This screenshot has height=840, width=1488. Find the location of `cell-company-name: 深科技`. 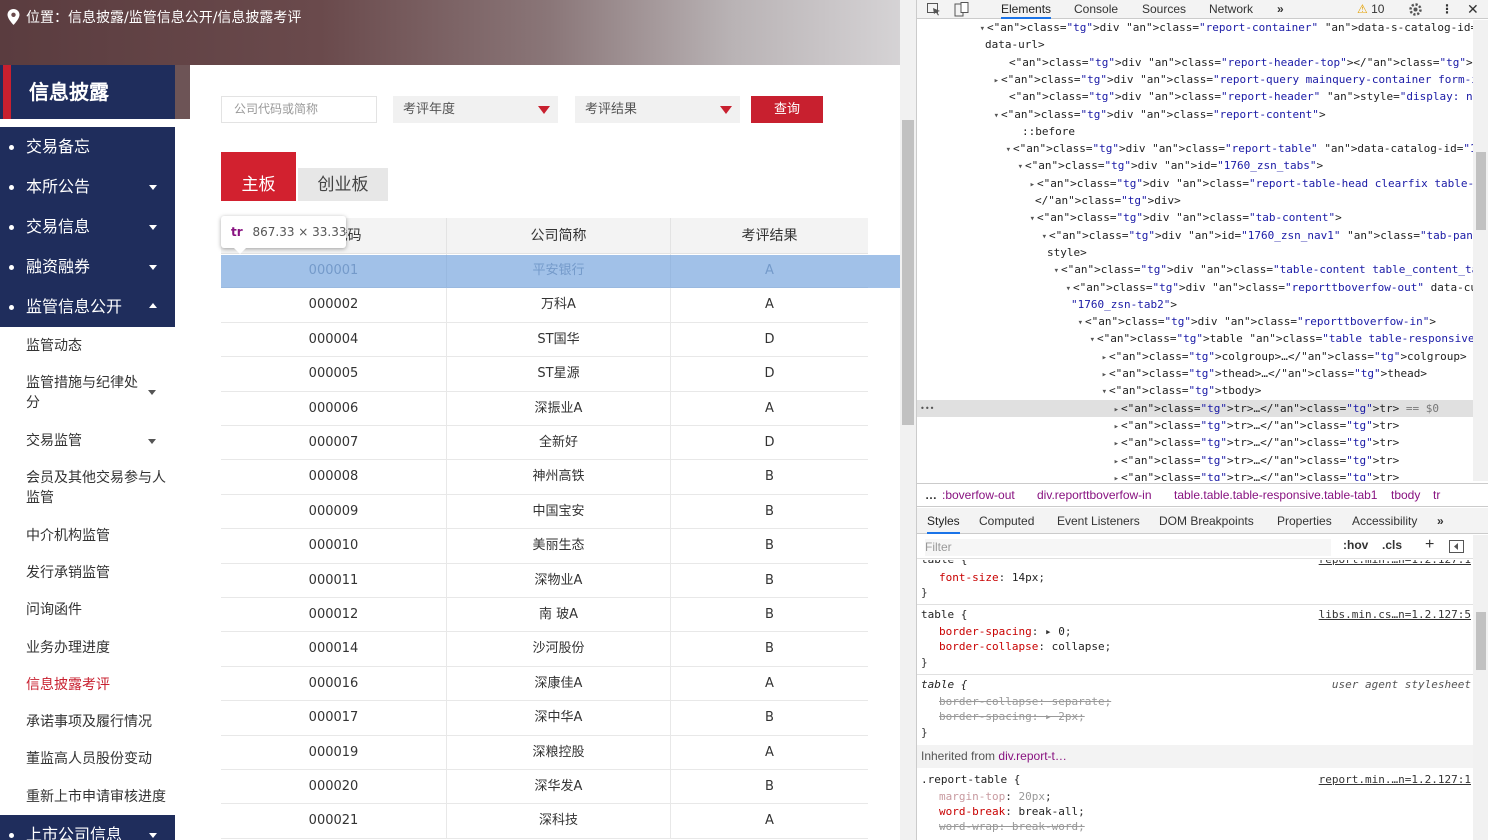

cell-company-name: 深科技 is located at coordinates (559, 821).